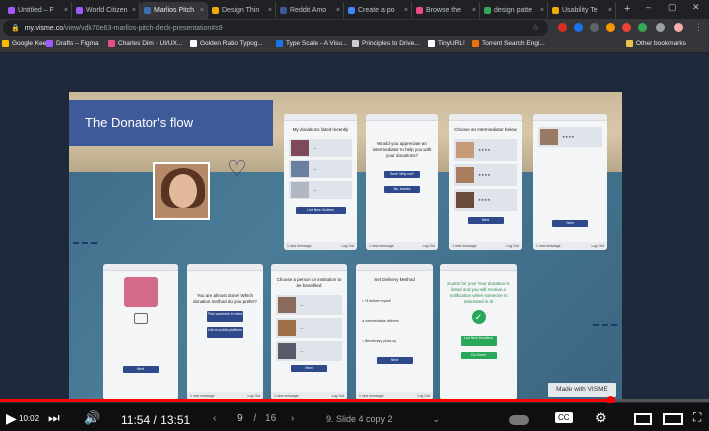  What do you see at coordinates (402, 189) in the screenshot?
I see `no-thanks-button: No, thanks` at bounding box center [402, 189].